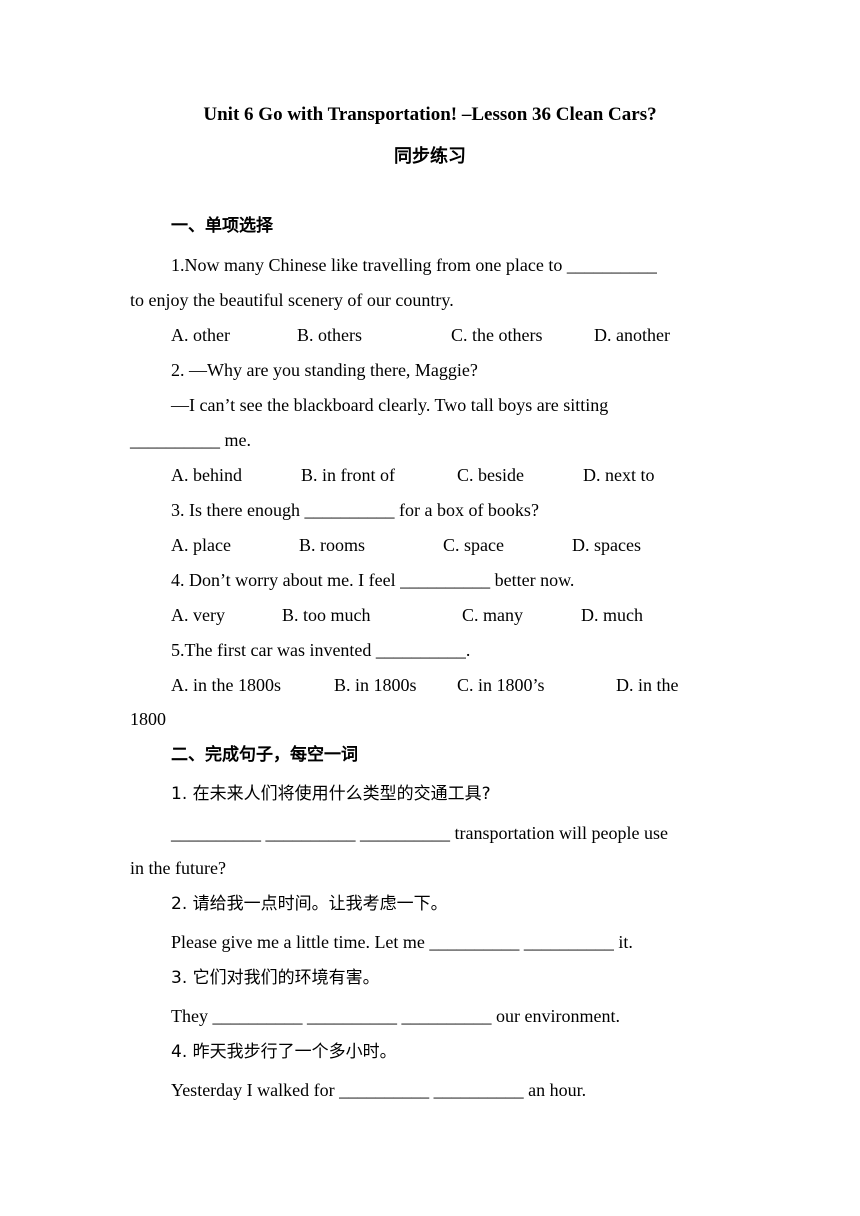  Describe the element at coordinates (490, 475) in the screenshot. I see `option-c: C. beside` at that location.